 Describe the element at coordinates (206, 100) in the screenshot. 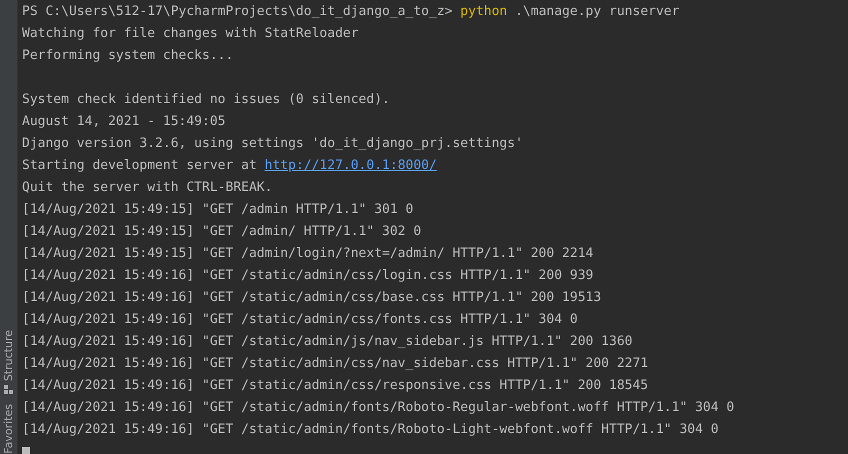

I see `output-line: System check identified no issues (0 silenced).` at that location.